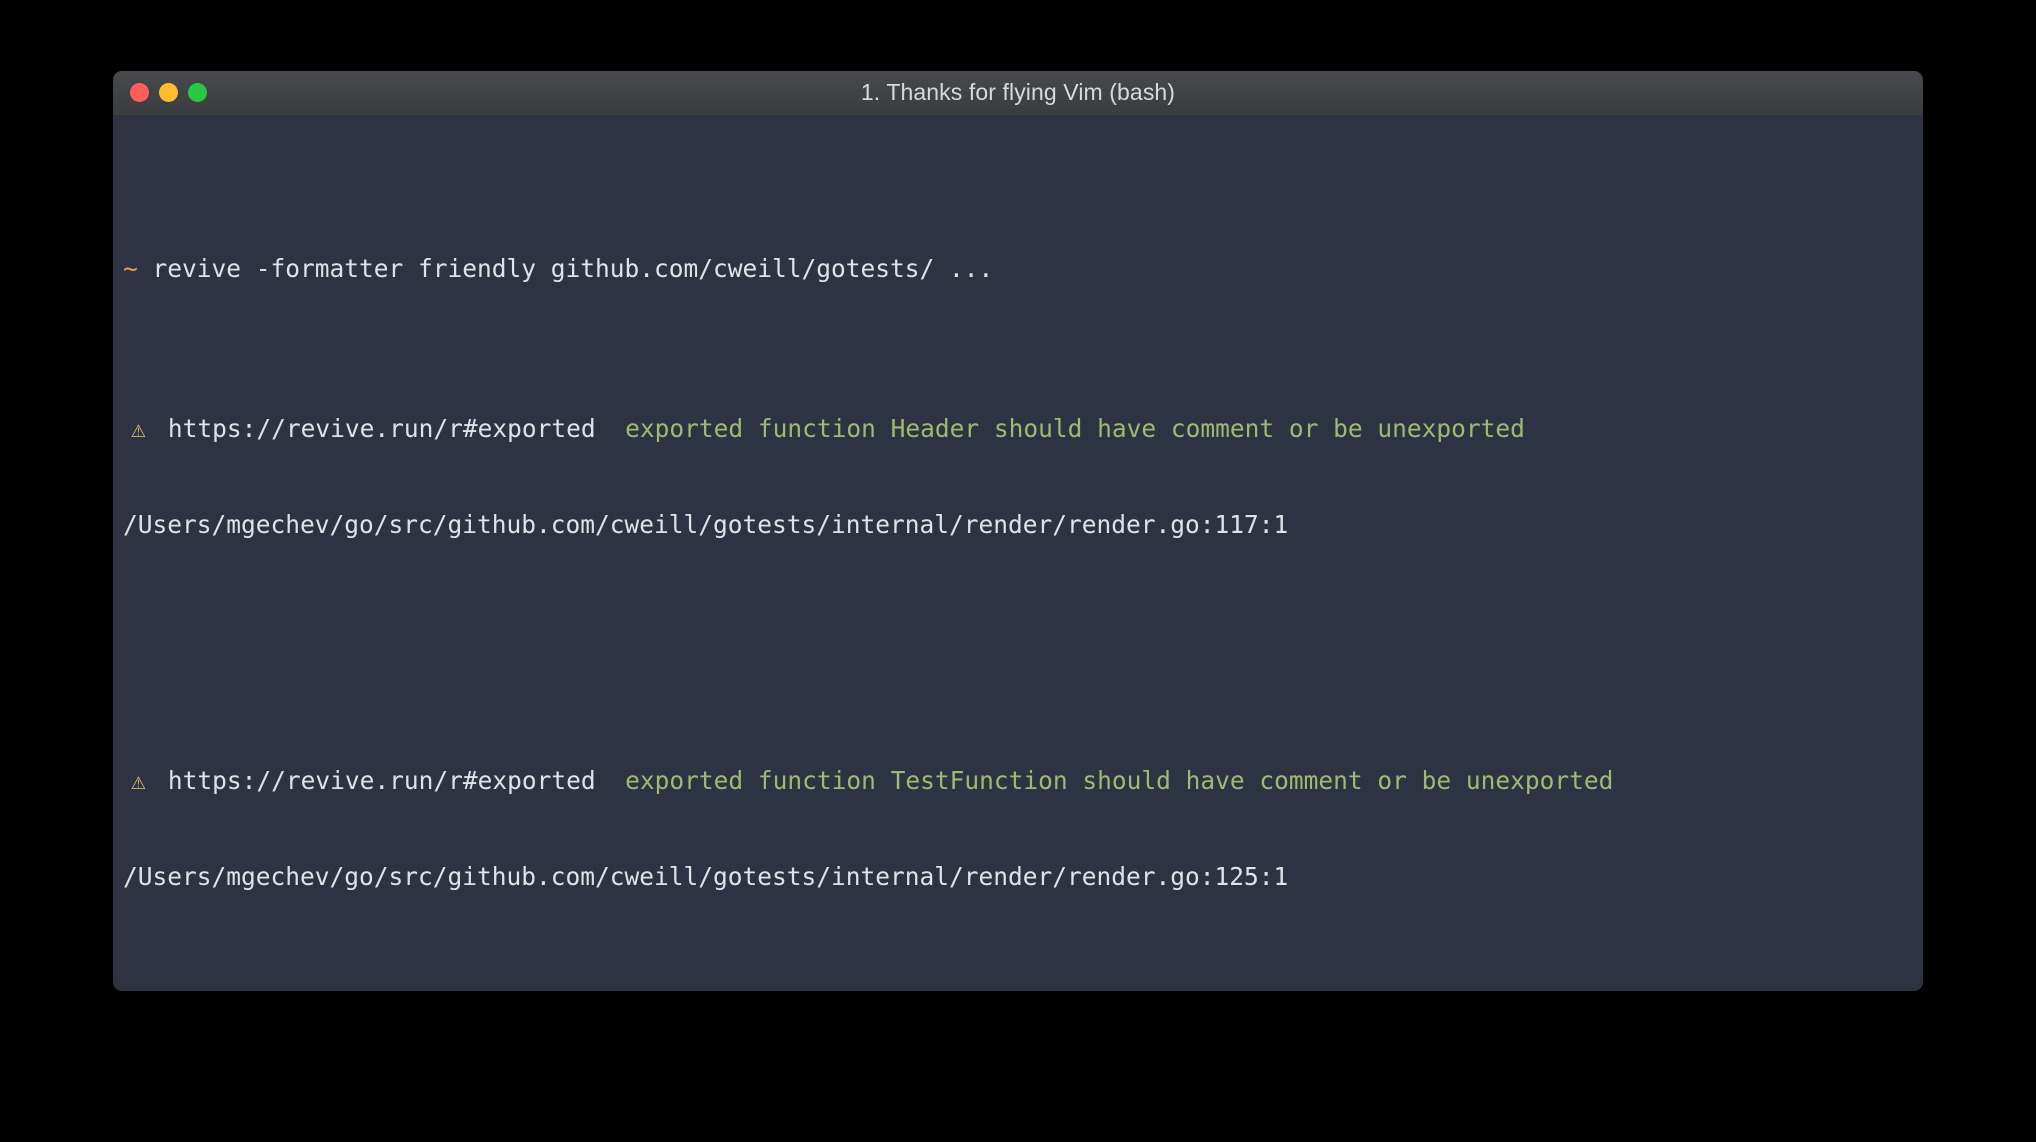 This screenshot has width=2036, height=1142. I want to click on minimize-button, so click(168, 92).